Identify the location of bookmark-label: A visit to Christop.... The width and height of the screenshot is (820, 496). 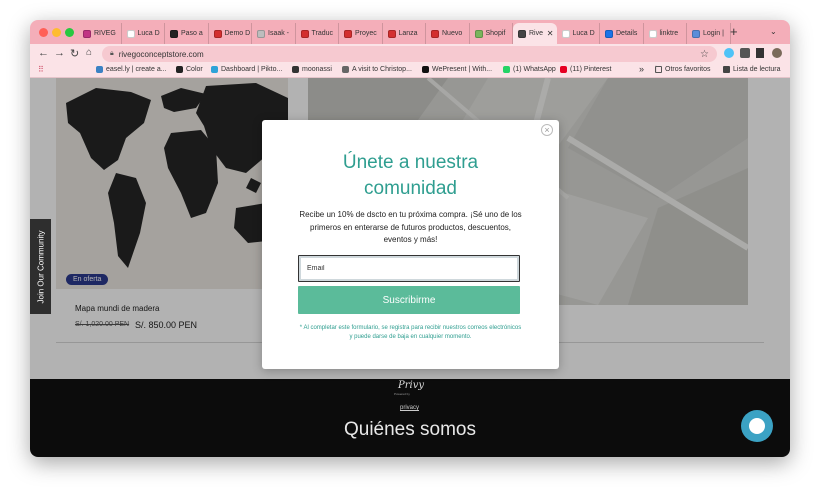
(382, 69).